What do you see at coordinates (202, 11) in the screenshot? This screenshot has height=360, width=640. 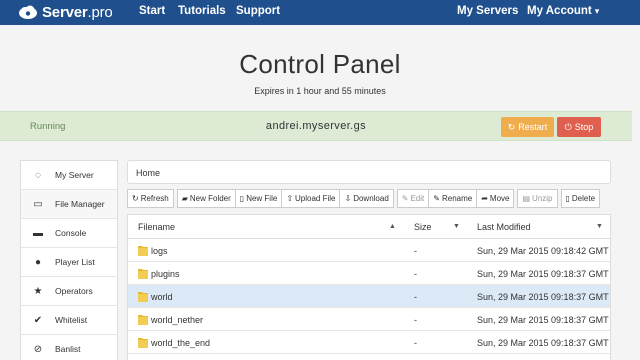 I see `nav-link-tutorials: Tutorials` at bounding box center [202, 11].